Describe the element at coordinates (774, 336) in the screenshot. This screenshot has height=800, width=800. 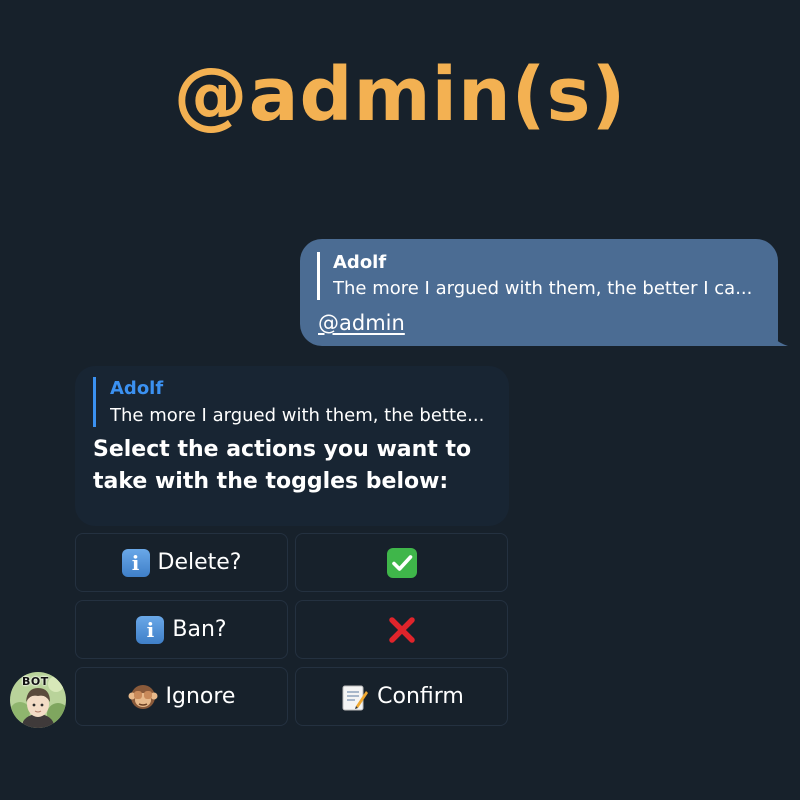
I see `bubble-tail` at that location.